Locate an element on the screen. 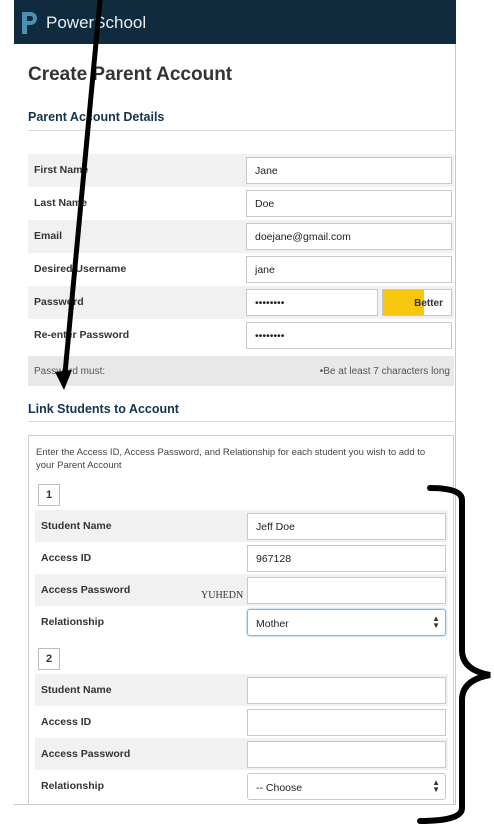  email-row: Email is located at coordinates (241, 236).